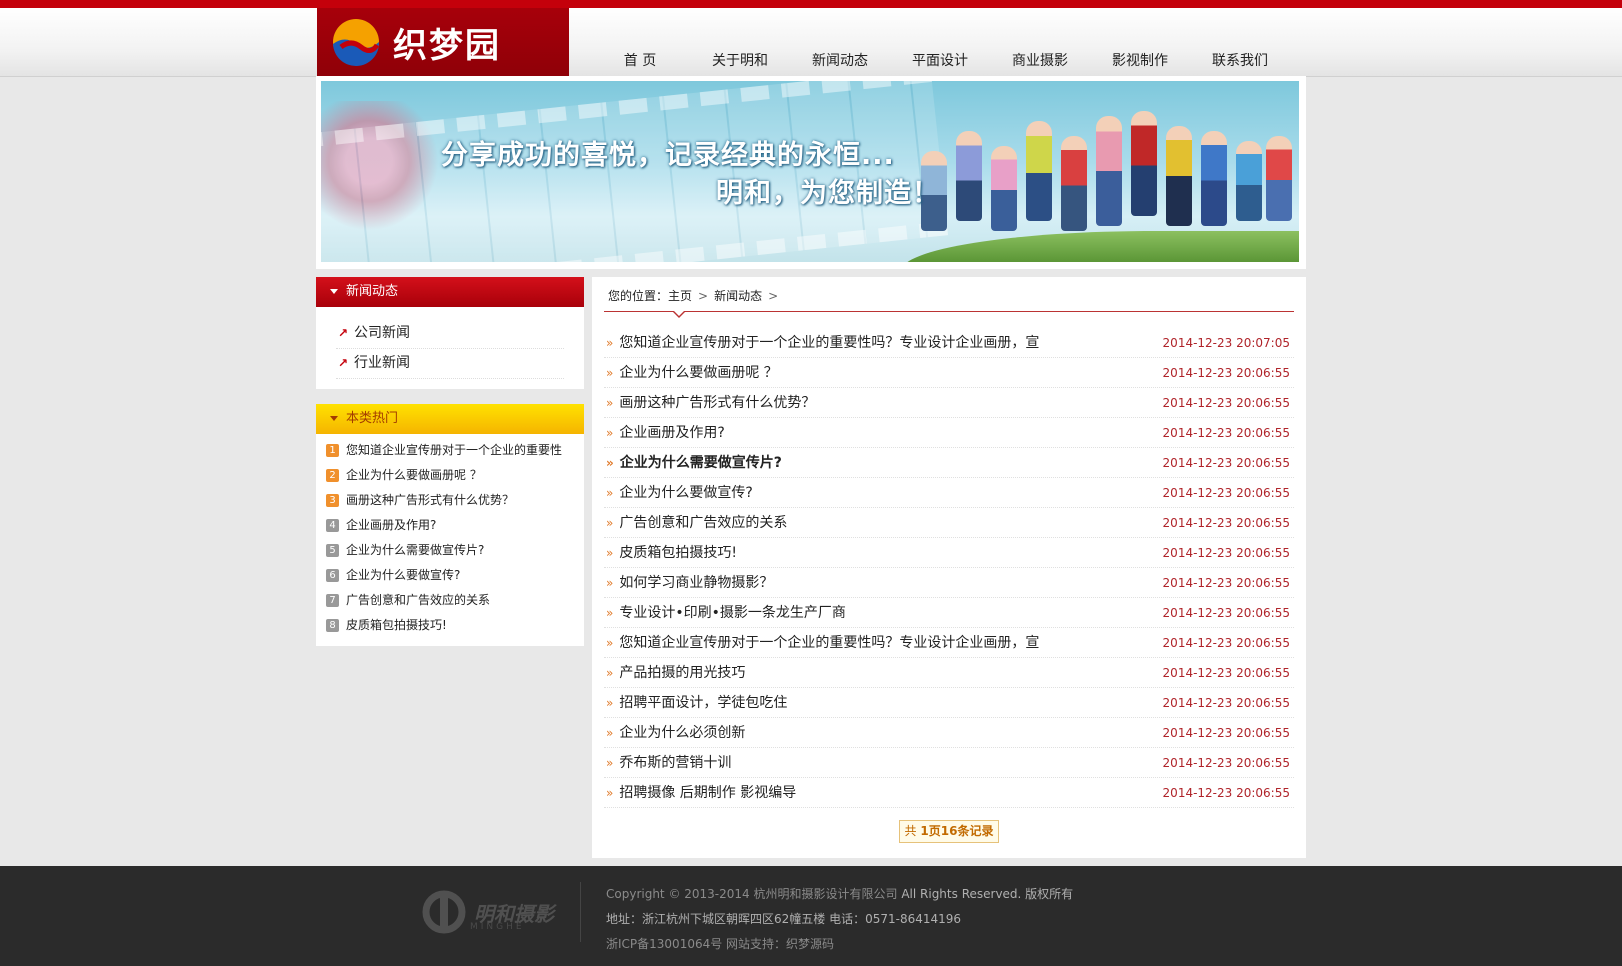 The height and width of the screenshot is (966, 1622). I want to click on hot-item-title: 企业为什么要做宣传?, so click(403, 575).